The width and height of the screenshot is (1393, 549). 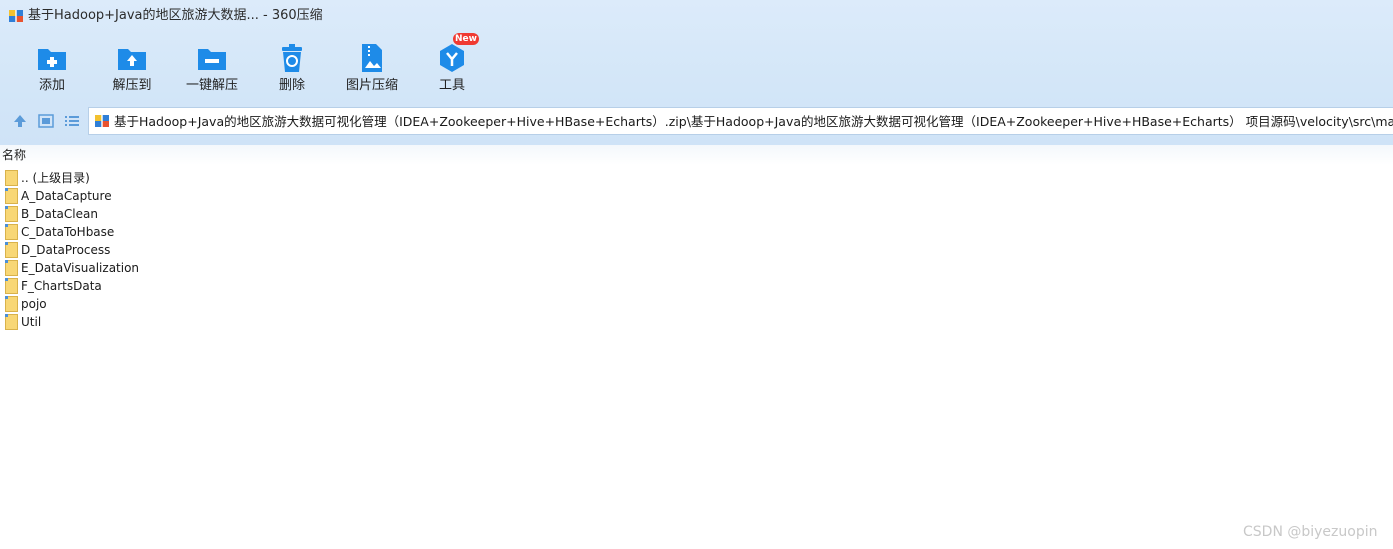 I want to click on up-arrow-icon, so click(x=20, y=121).